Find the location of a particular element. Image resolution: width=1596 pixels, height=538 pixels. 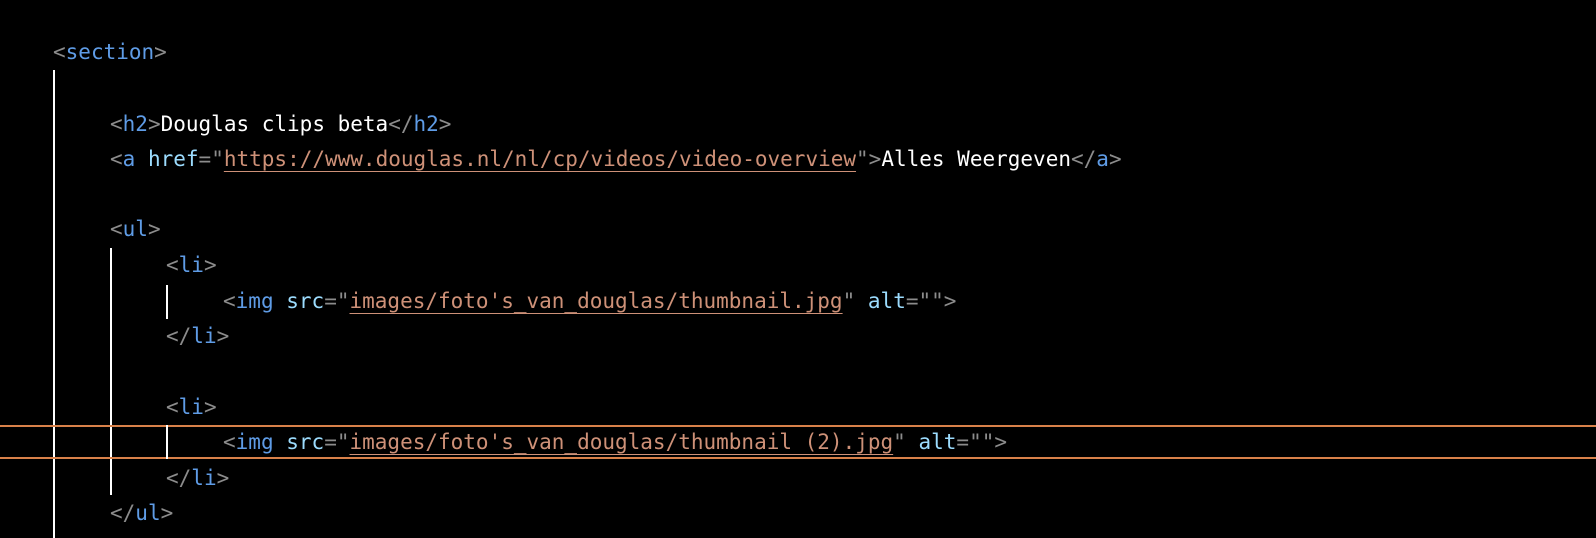

indent-guide-section is located at coordinates (54, 304).